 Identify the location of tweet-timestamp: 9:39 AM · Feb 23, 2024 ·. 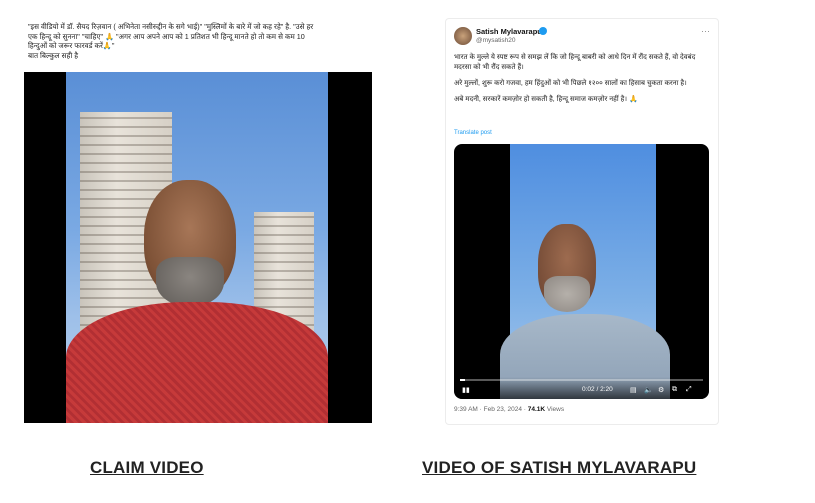
(491, 409).